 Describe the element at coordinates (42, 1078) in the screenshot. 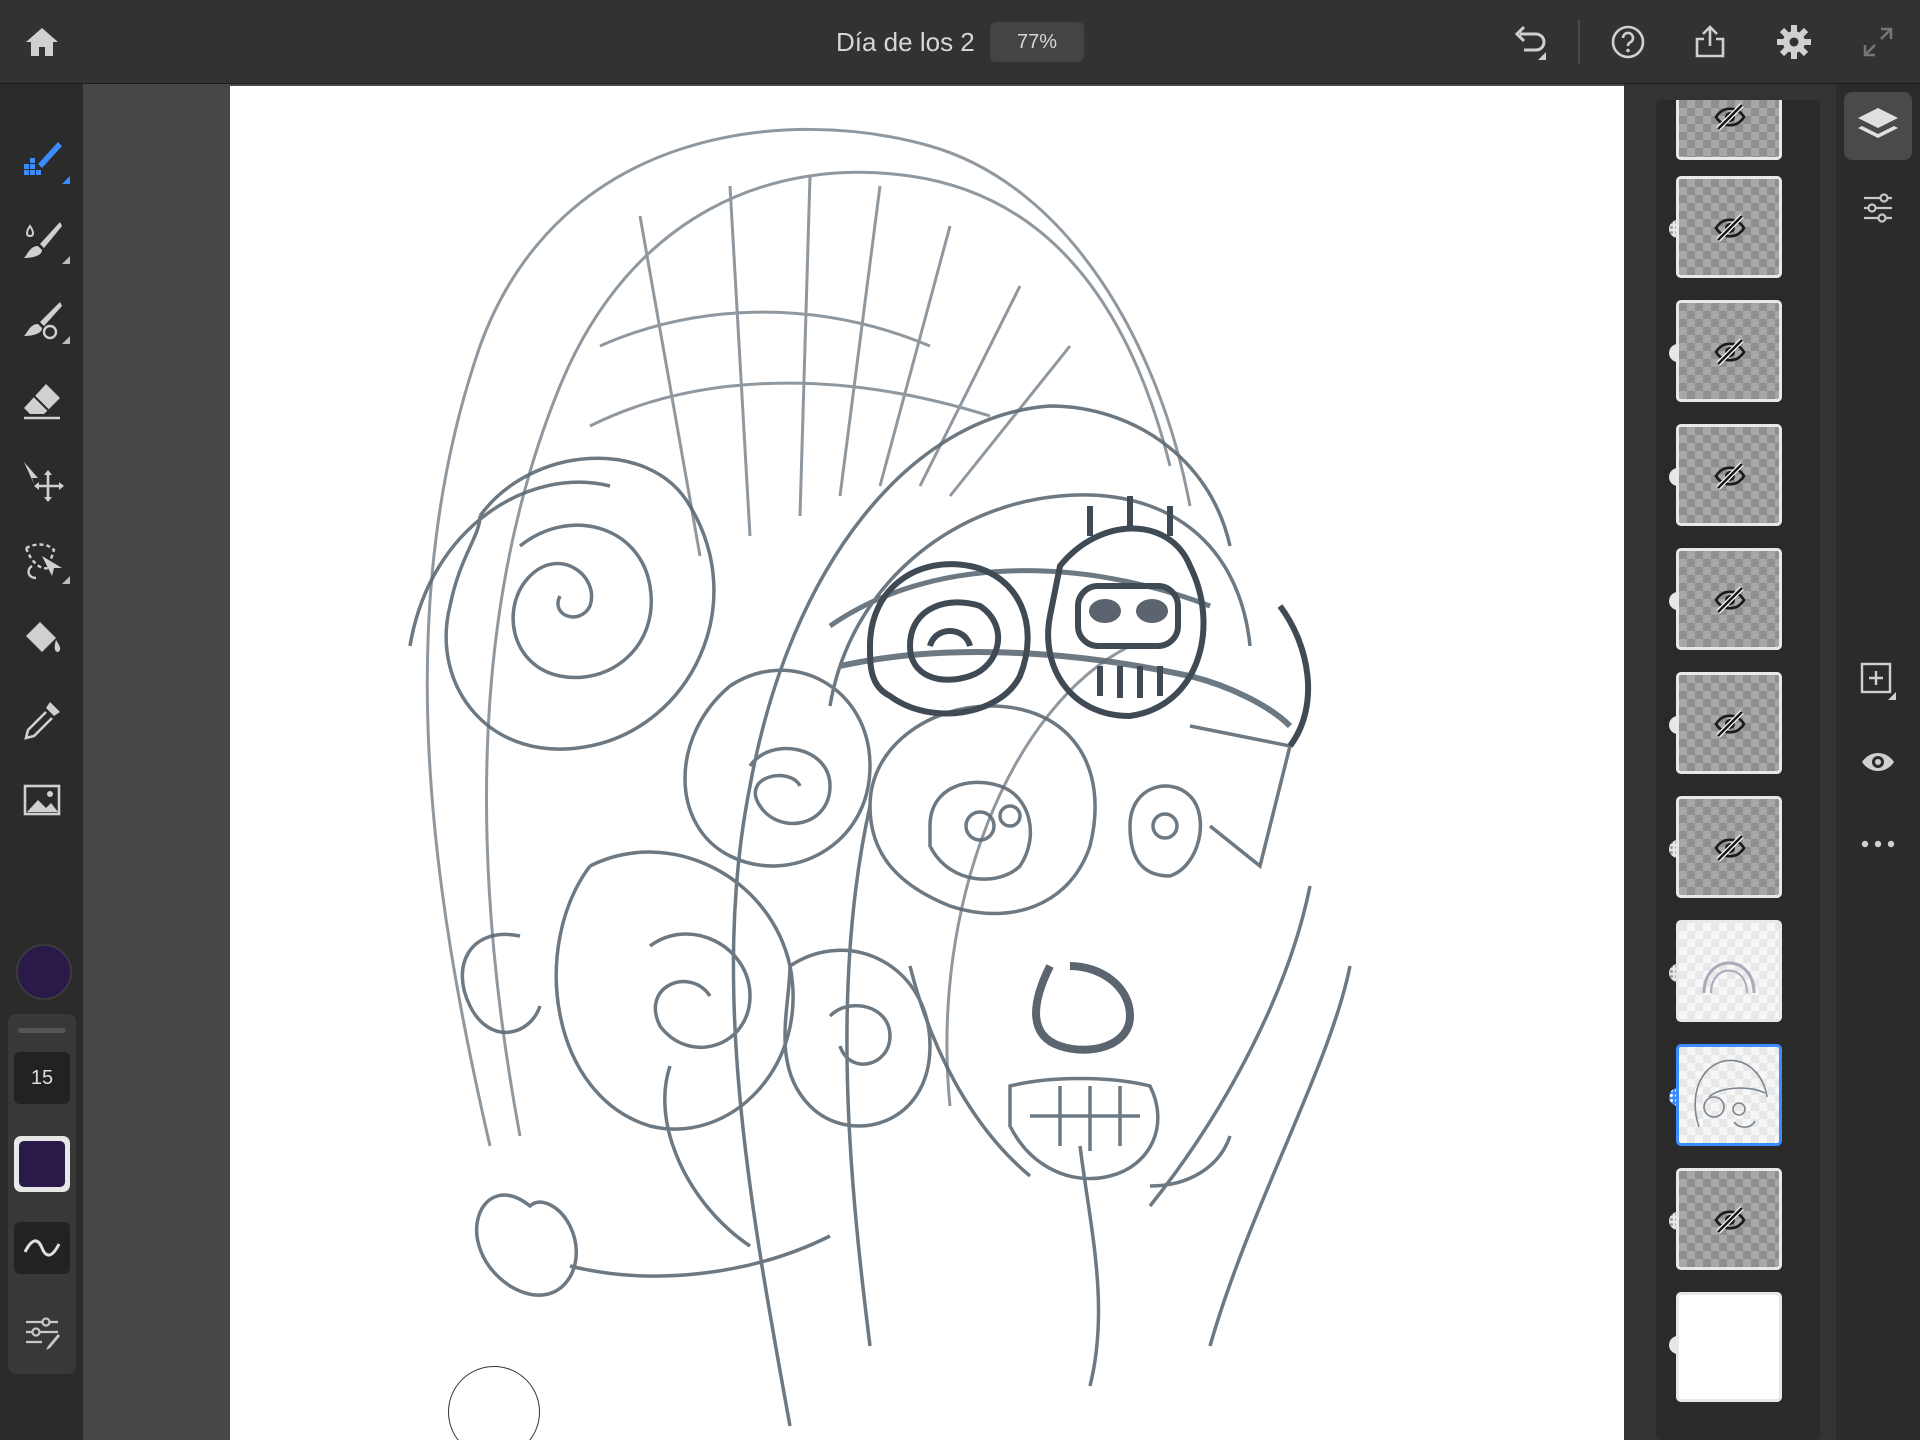

I see `brush-size-field: 15` at that location.